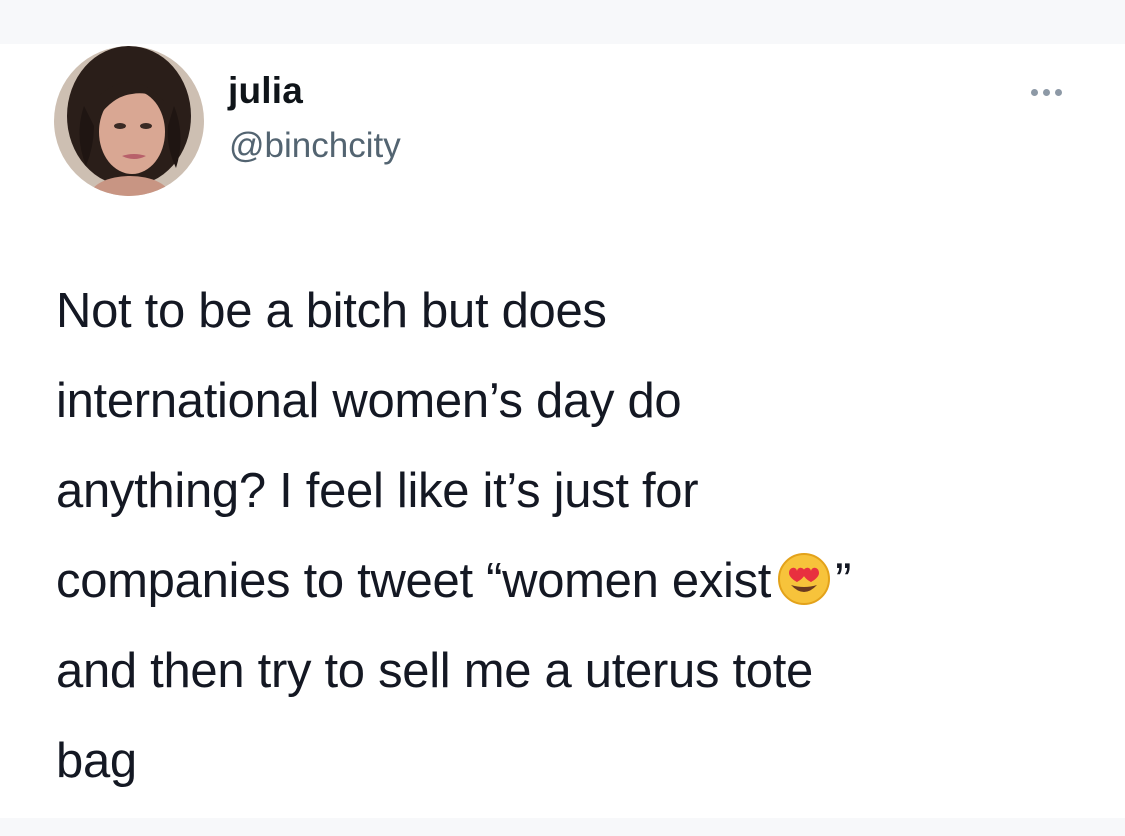 The width and height of the screenshot is (1125, 836). I want to click on top-strip, so click(562, 22).